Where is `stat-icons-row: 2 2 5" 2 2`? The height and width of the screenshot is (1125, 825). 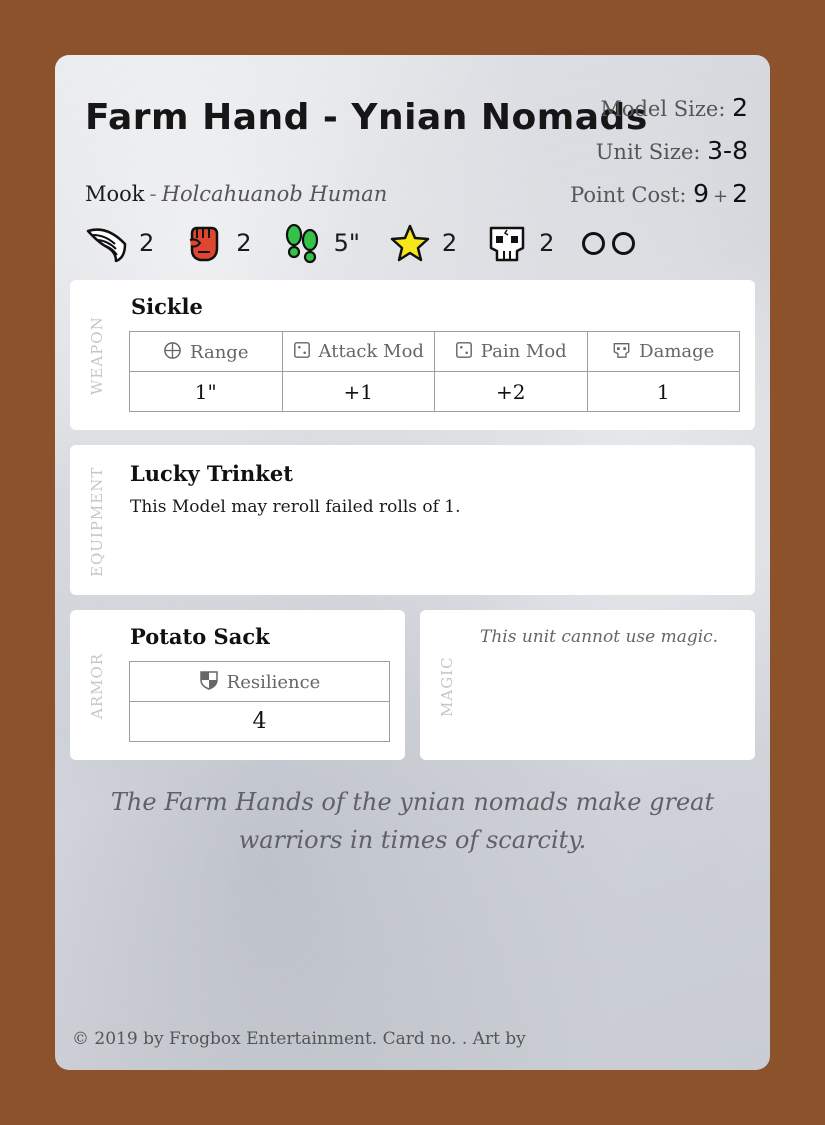
stat-icons-row: 2 2 5" 2 2 is located at coordinates (363, 243).